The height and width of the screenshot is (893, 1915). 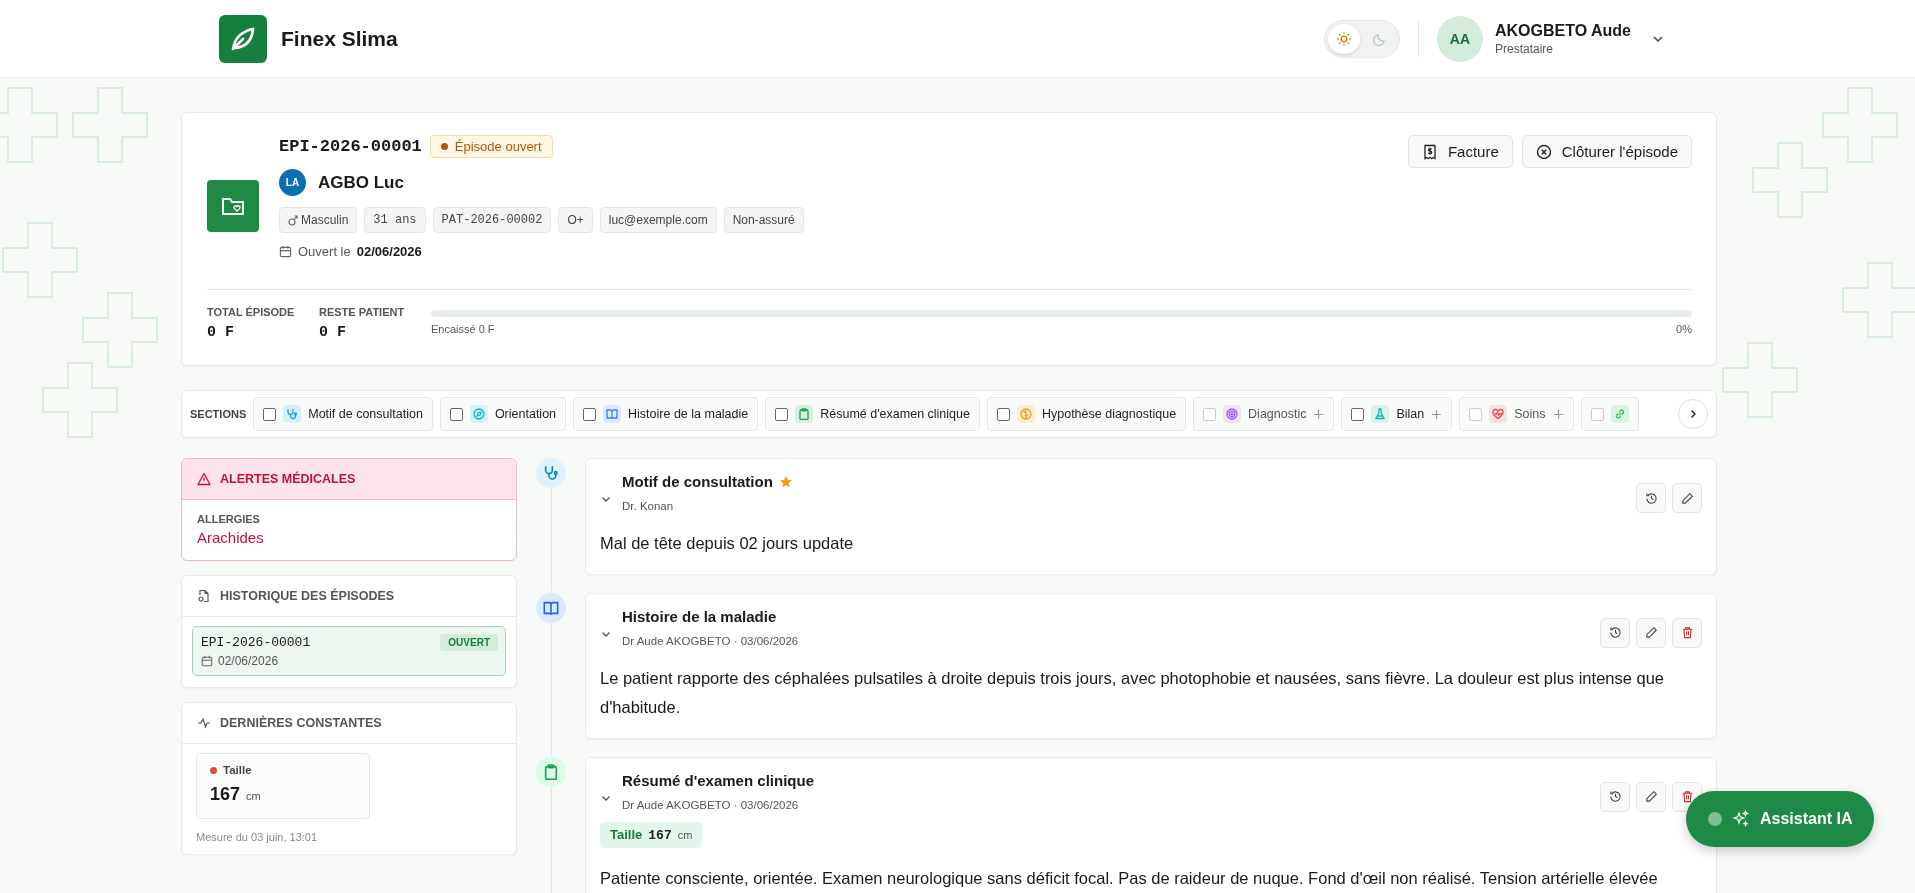 I want to click on section-chip: Motif de consultation, so click(x=343, y=414).